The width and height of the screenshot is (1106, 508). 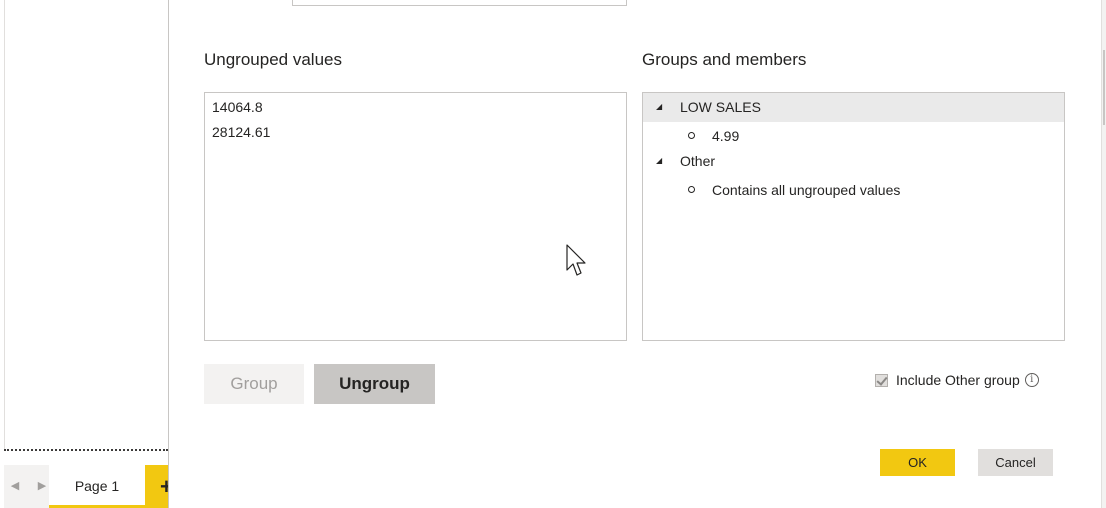 What do you see at coordinates (164, 486) in the screenshot?
I see `plus-icon: +` at bounding box center [164, 486].